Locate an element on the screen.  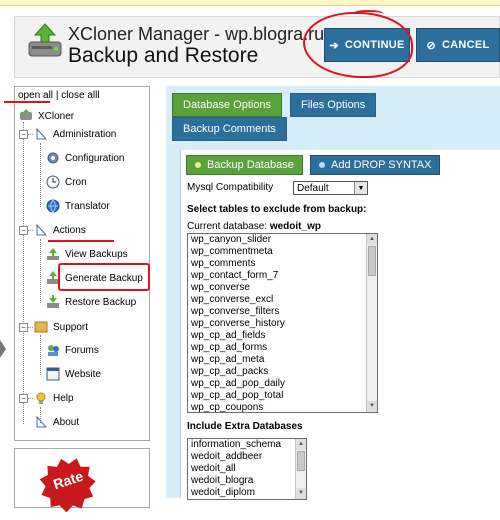
list-item: wp_cp_ad_meta is located at coordinates (282, 360).